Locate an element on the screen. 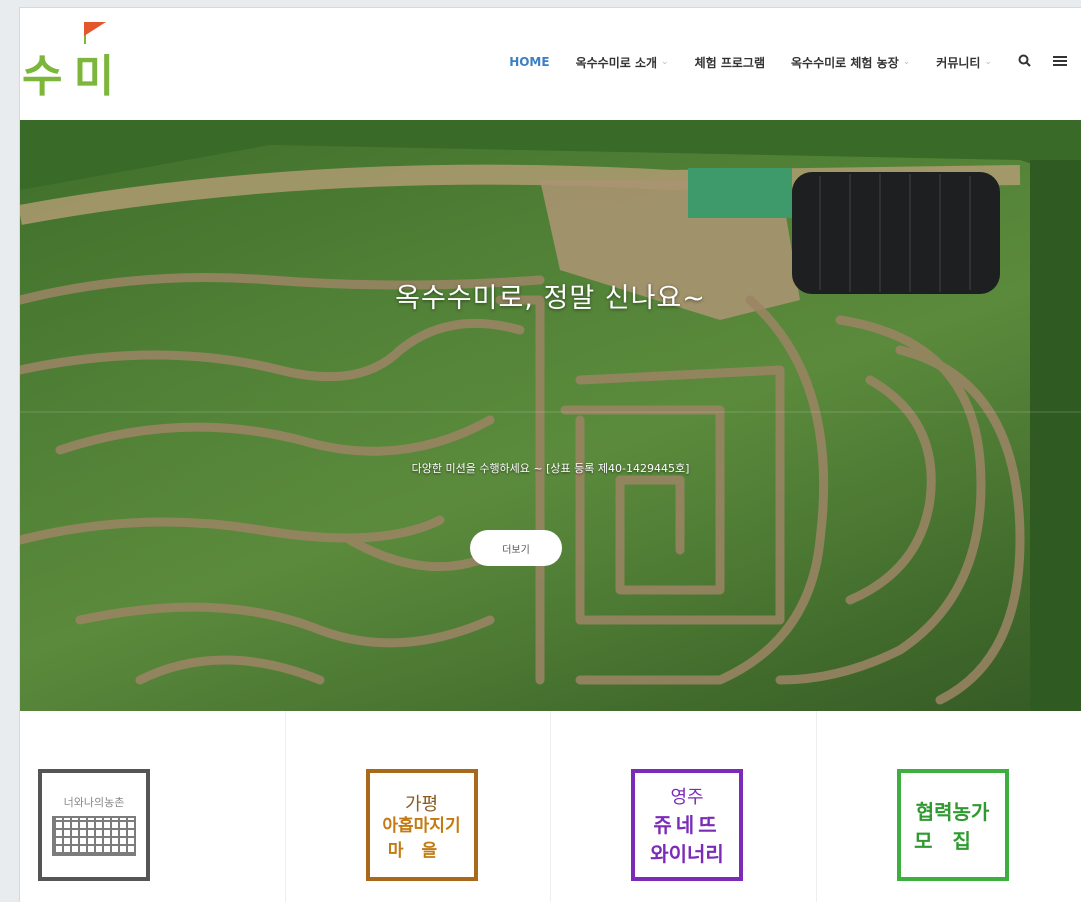 The height and width of the screenshot is (902, 1081). nav-item-programs: 체험 프로그램 is located at coordinates (730, 62).